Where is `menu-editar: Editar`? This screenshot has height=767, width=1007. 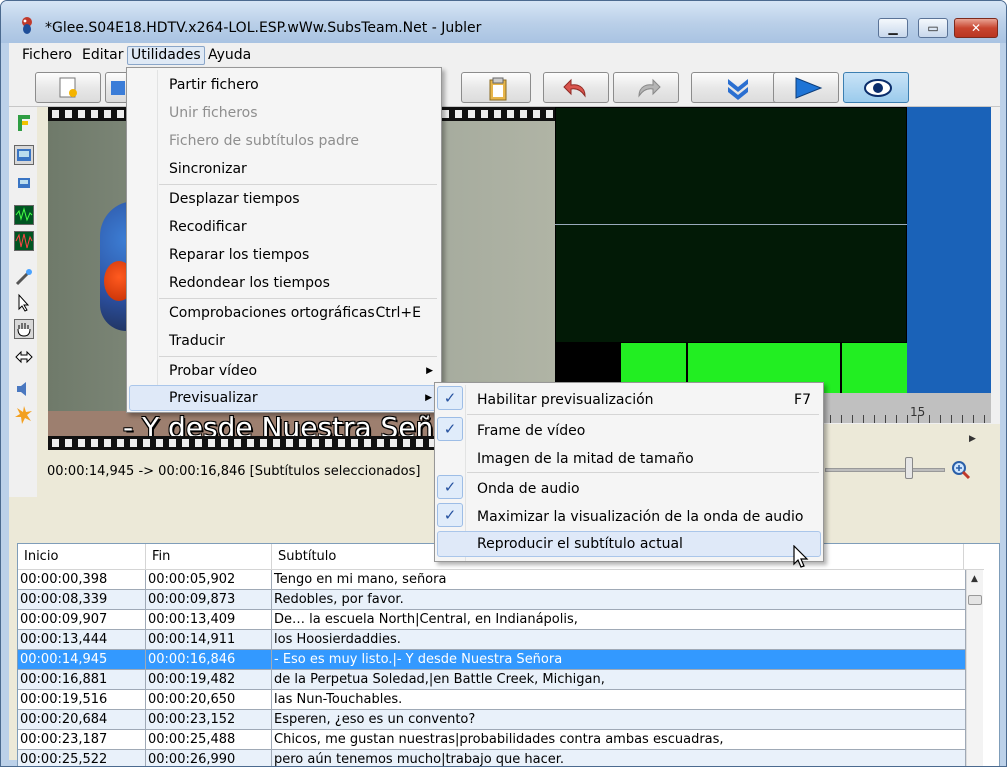
menu-editar: Editar is located at coordinates (102, 55).